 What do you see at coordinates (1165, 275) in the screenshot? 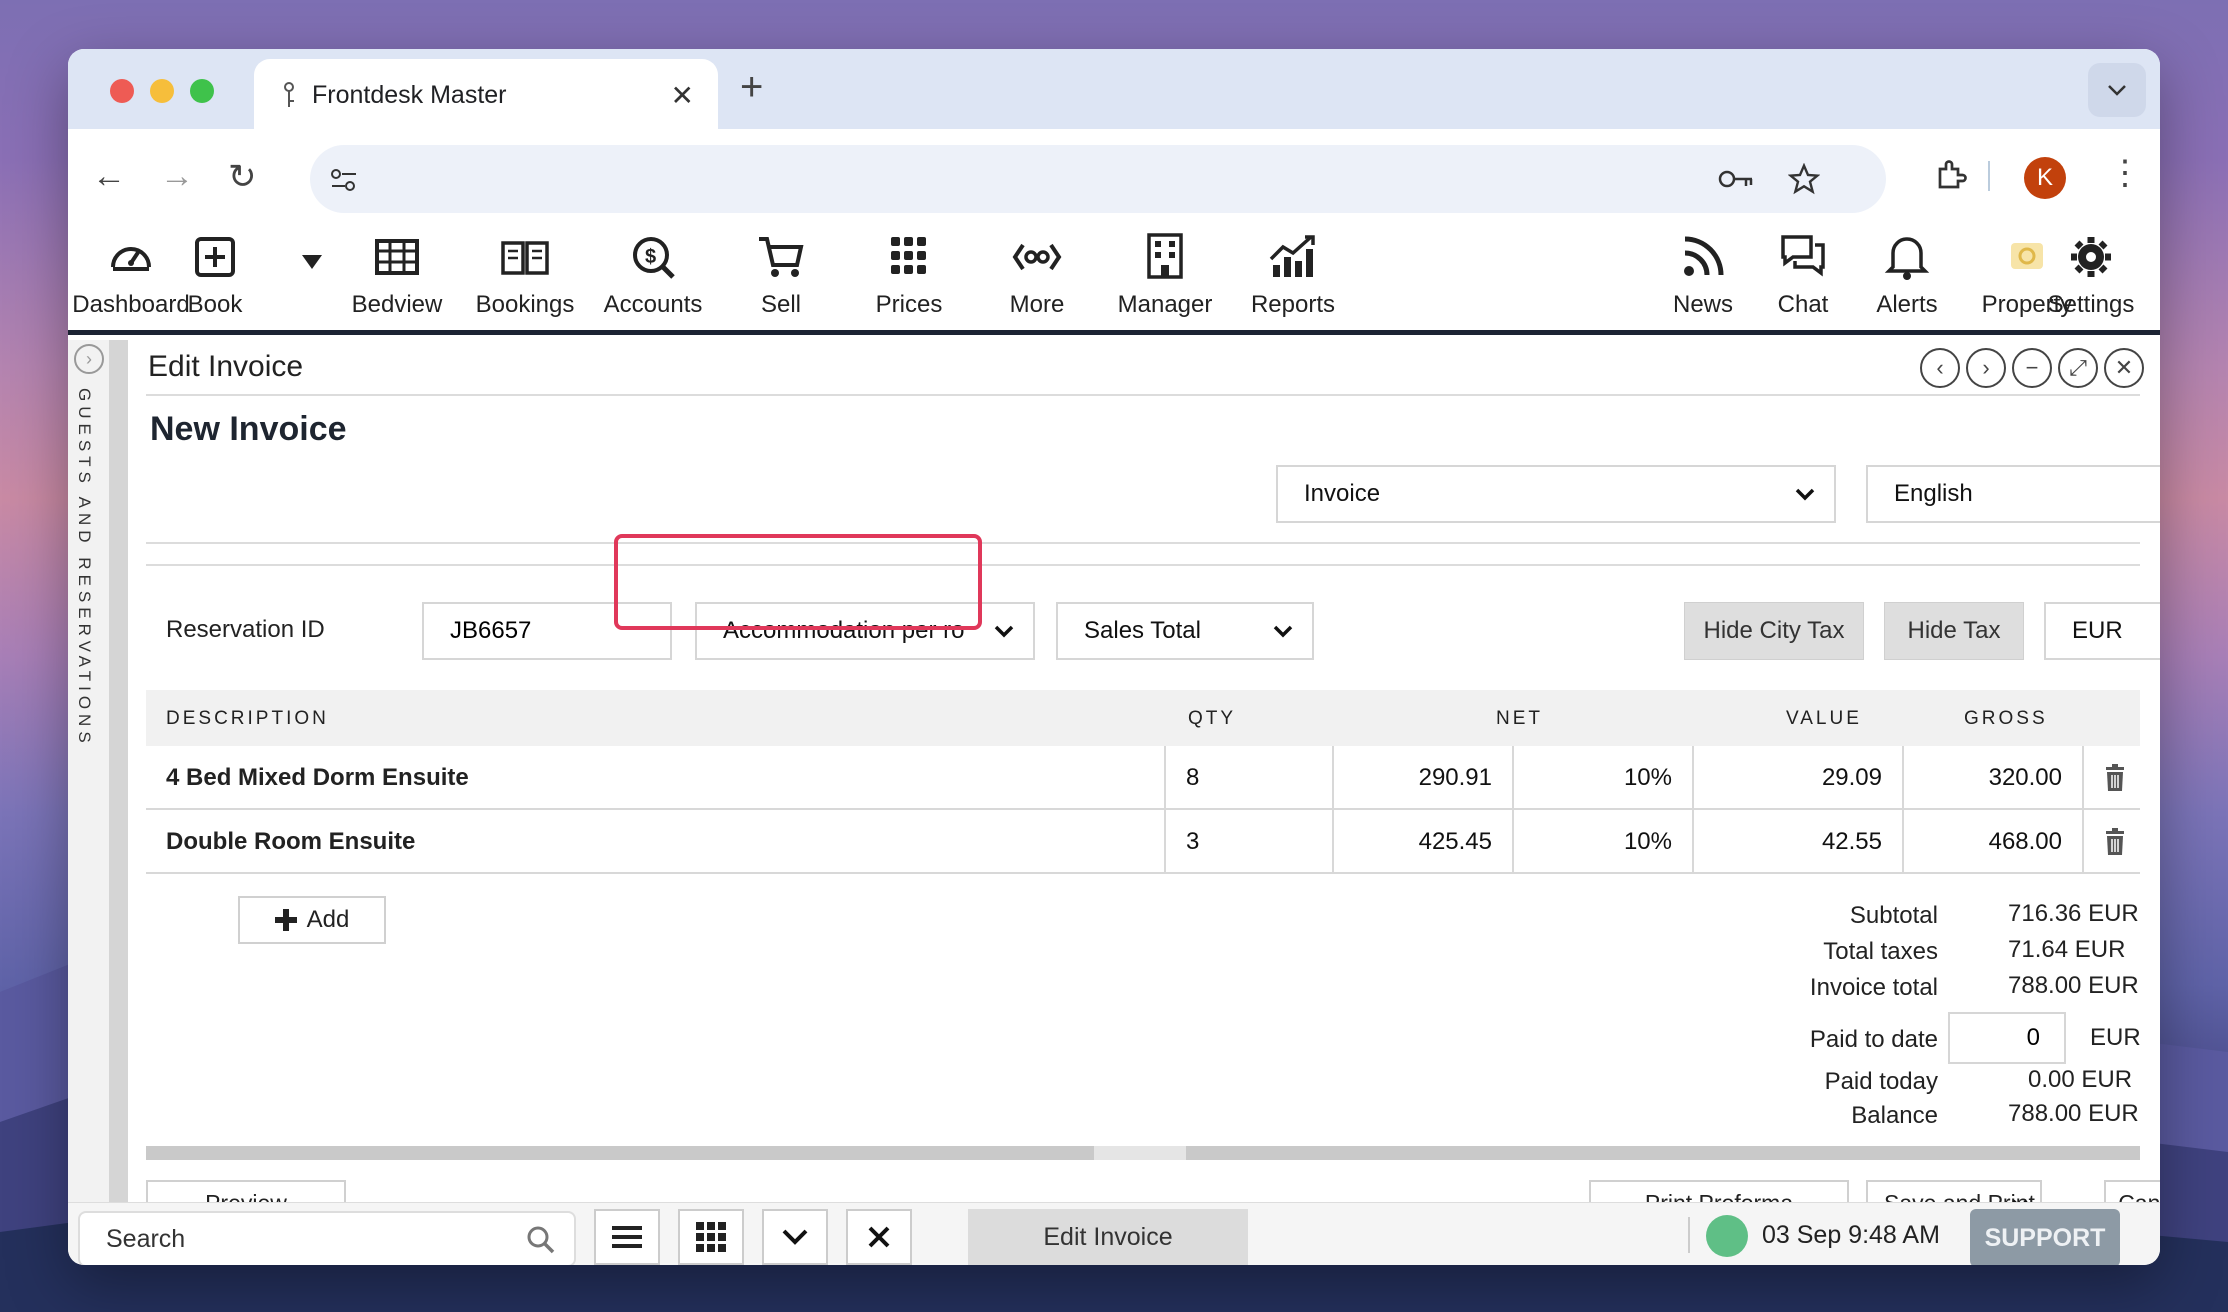
I see `menu-manager: Manager` at bounding box center [1165, 275].